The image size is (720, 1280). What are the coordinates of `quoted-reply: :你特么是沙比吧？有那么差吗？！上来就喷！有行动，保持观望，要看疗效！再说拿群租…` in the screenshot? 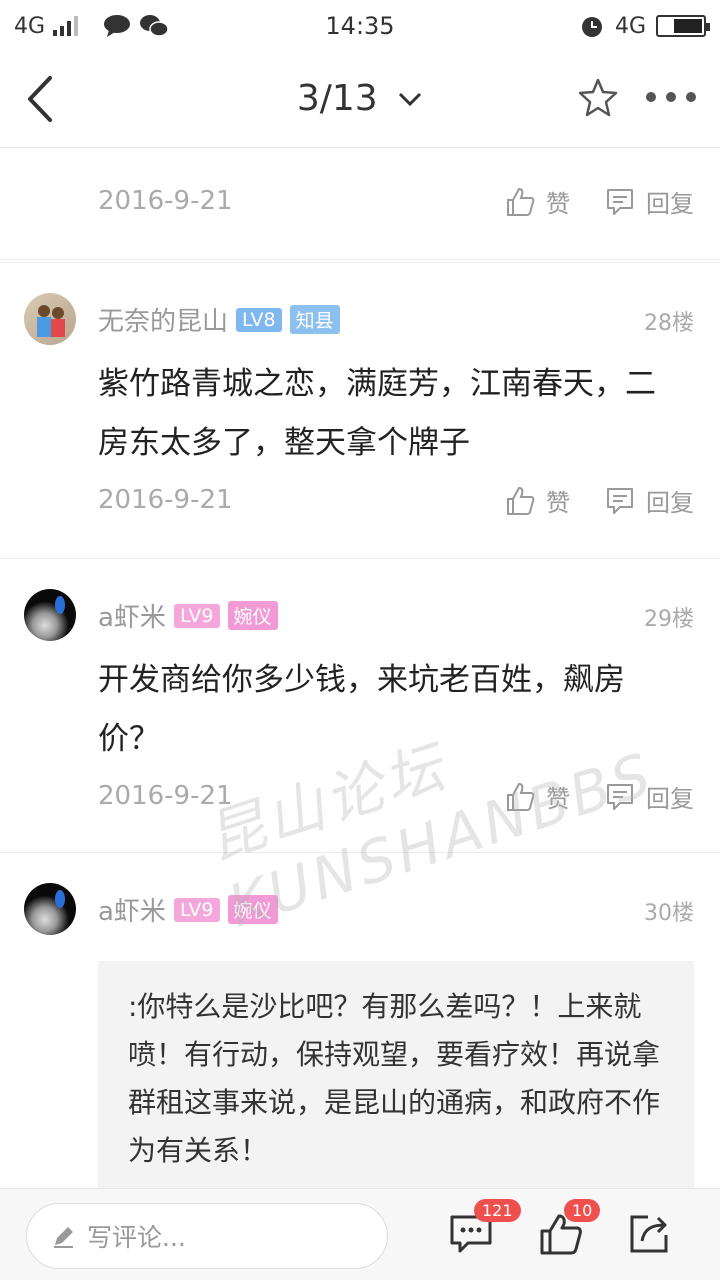 It's located at (396, 1074).